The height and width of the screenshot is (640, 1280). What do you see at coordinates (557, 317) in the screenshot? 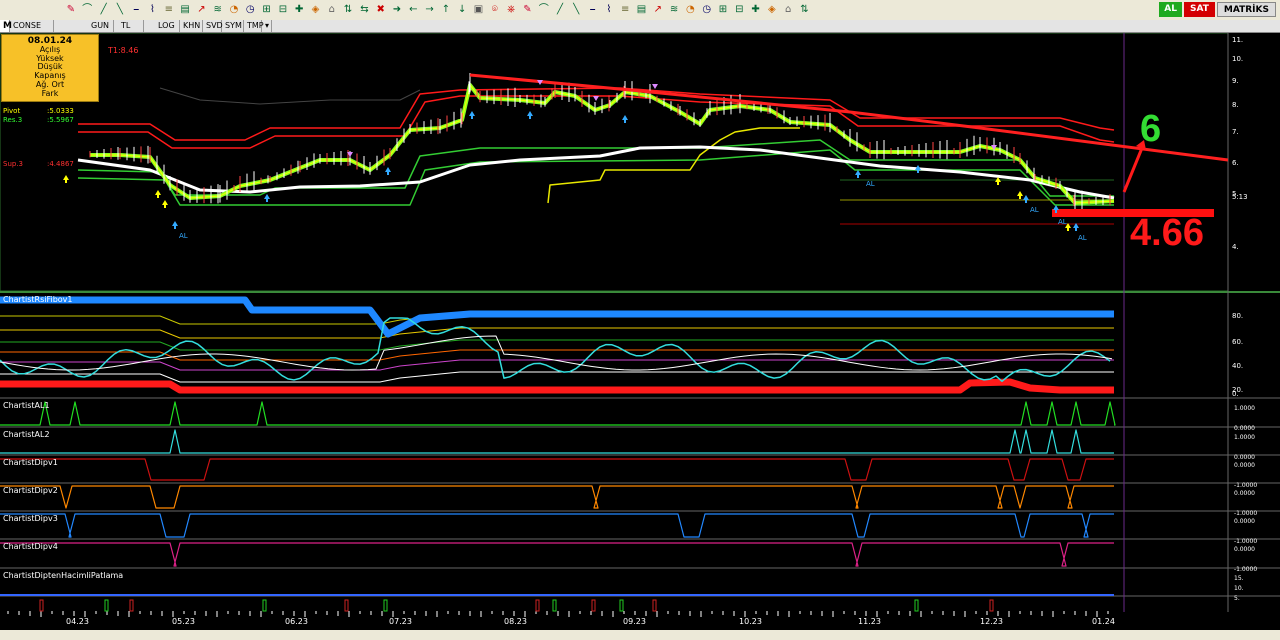
I see `rsi-upper-band` at bounding box center [557, 317].